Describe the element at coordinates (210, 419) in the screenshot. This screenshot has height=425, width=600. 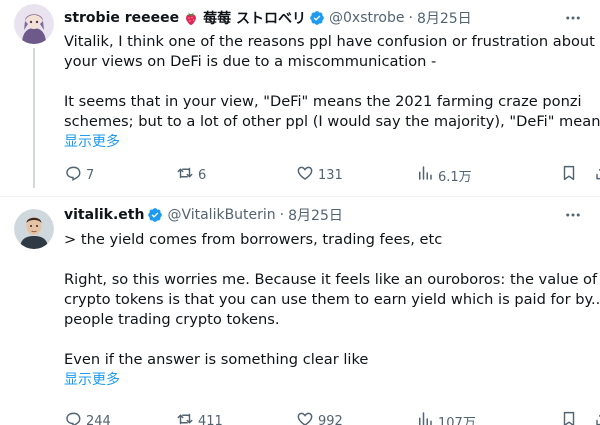
I see `retweet-count: 411` at that location.